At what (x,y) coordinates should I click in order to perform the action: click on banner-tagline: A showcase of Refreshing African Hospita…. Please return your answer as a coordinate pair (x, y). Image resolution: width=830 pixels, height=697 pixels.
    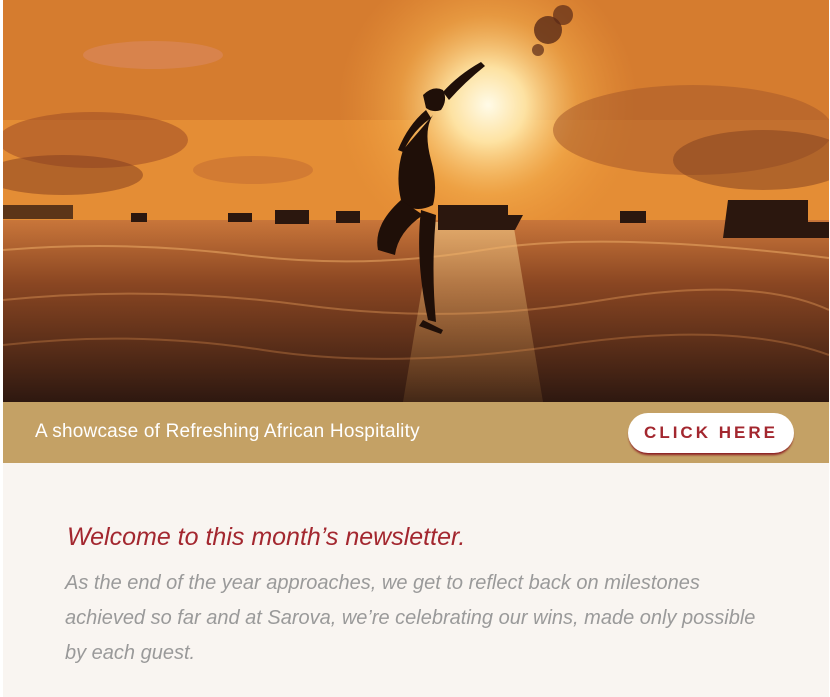
    Looking at the image, I should click on (227, 431).